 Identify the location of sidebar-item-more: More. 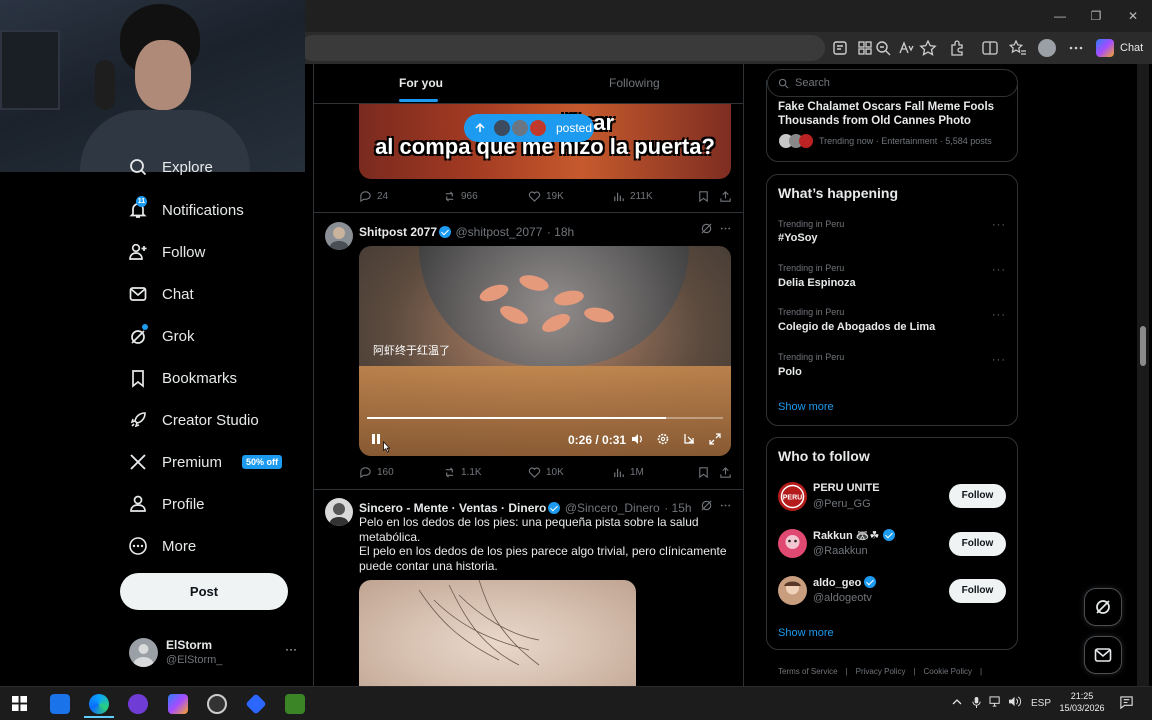
(162, 546).